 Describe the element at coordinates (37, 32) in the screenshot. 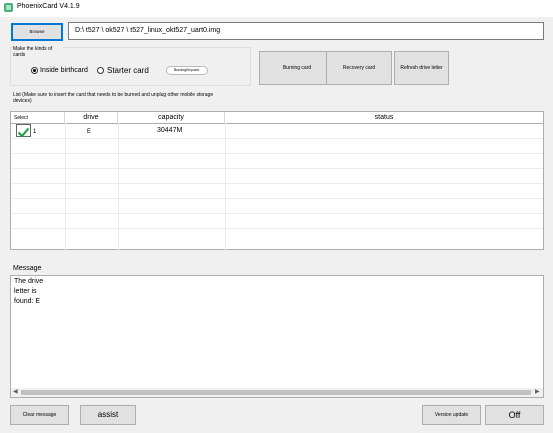

I see `browse-button: Browse` at that location.